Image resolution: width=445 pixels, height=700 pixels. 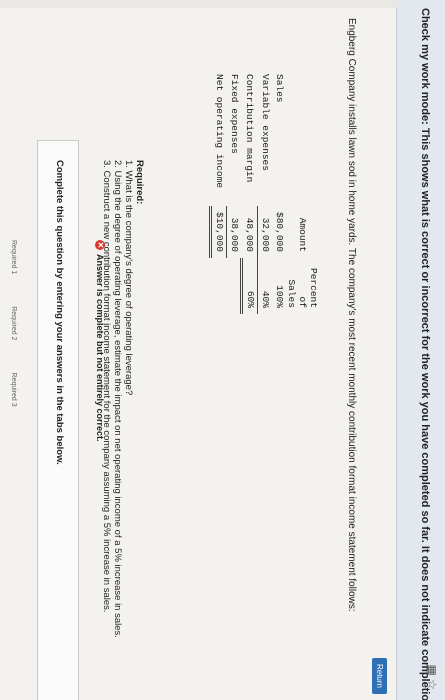 I want to click on required-title: Required:, so click(x=139, y=182).